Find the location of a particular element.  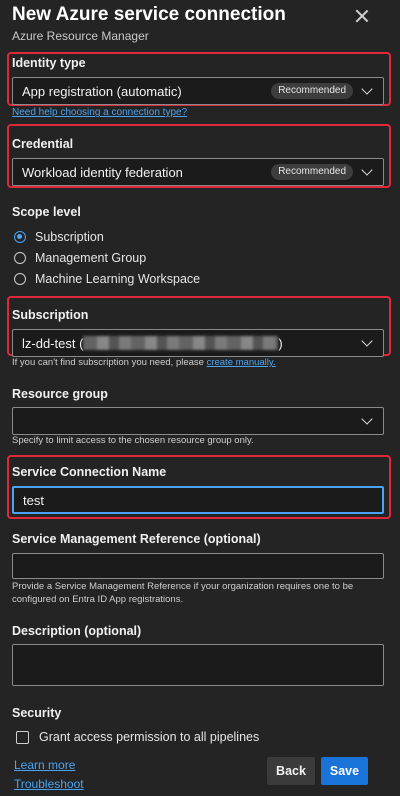

scope-option-subscription: Subscription is located at coordinates (59, 237).